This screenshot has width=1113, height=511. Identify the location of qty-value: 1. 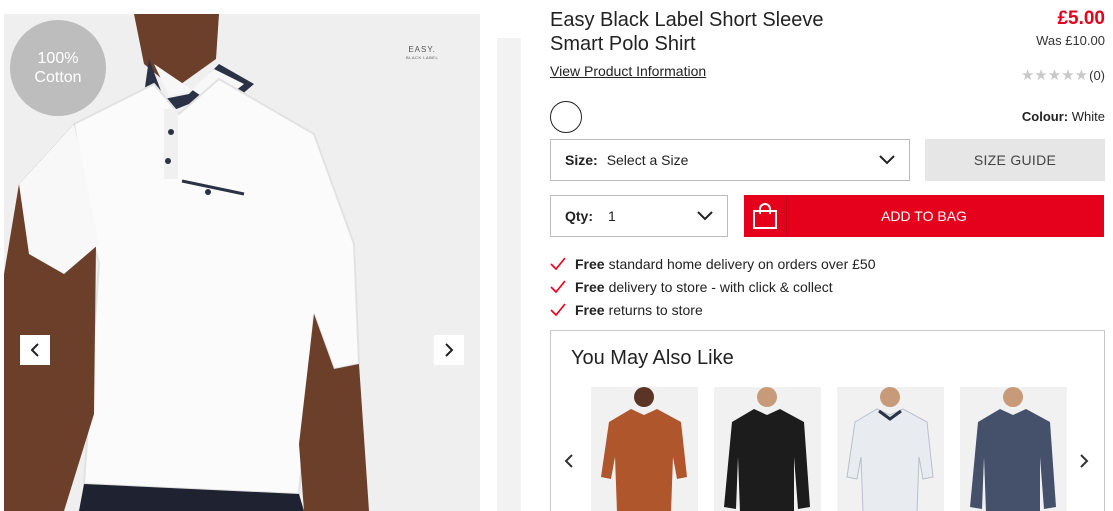
(612, 216).